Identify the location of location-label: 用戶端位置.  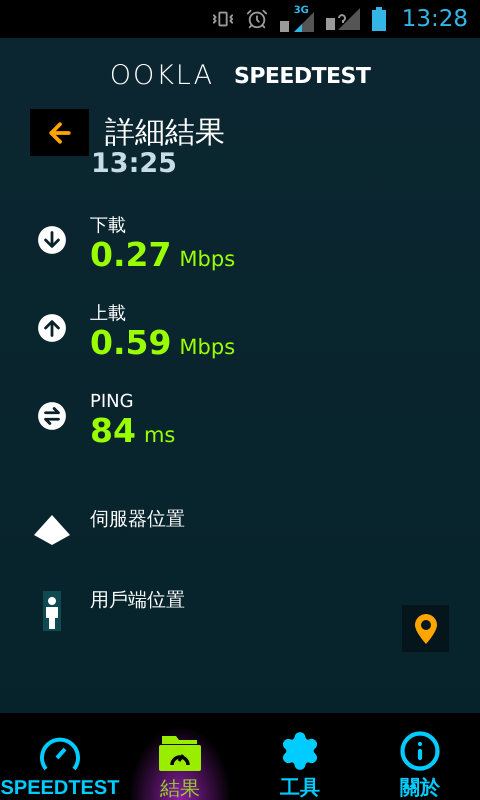
(137, 601).